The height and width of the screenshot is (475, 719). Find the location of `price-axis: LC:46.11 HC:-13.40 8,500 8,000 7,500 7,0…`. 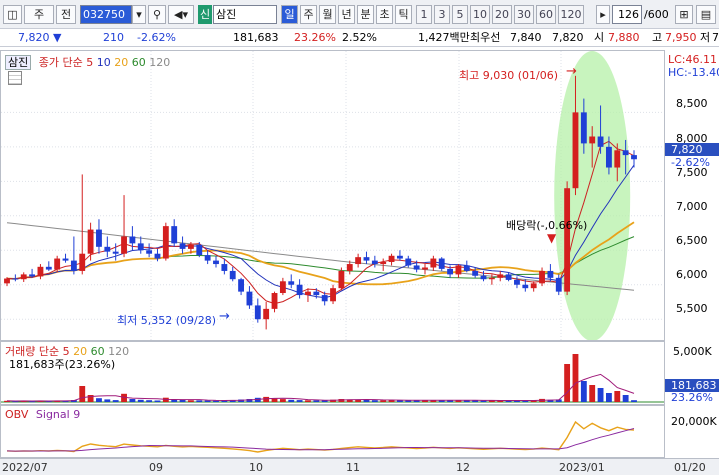

price-axis: LC:46.11 HC:-13.40 8,500 8,000 7,500 7,0… is located at coordinates (692, 195).